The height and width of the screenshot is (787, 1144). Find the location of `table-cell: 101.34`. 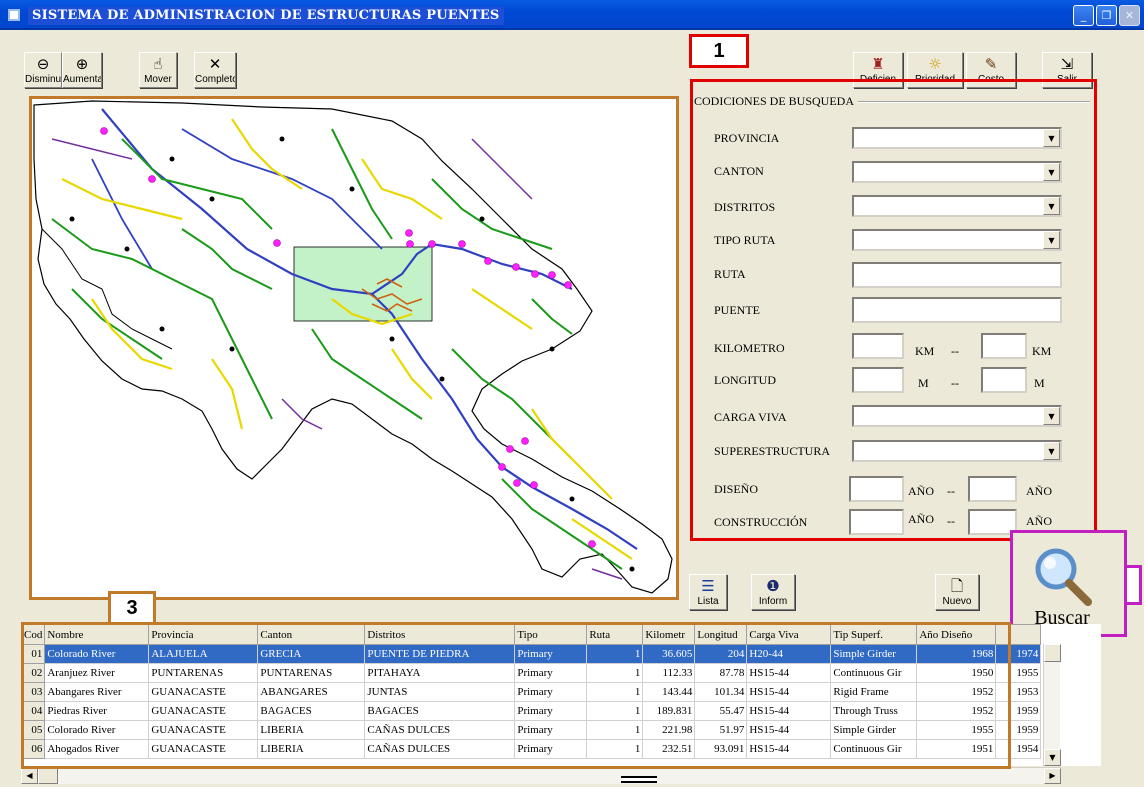

table-cell: 101.34 is located at coordinates (721, 692).